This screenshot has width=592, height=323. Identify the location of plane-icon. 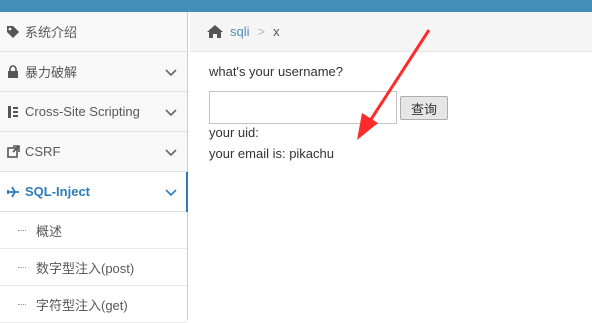
(13, 192).